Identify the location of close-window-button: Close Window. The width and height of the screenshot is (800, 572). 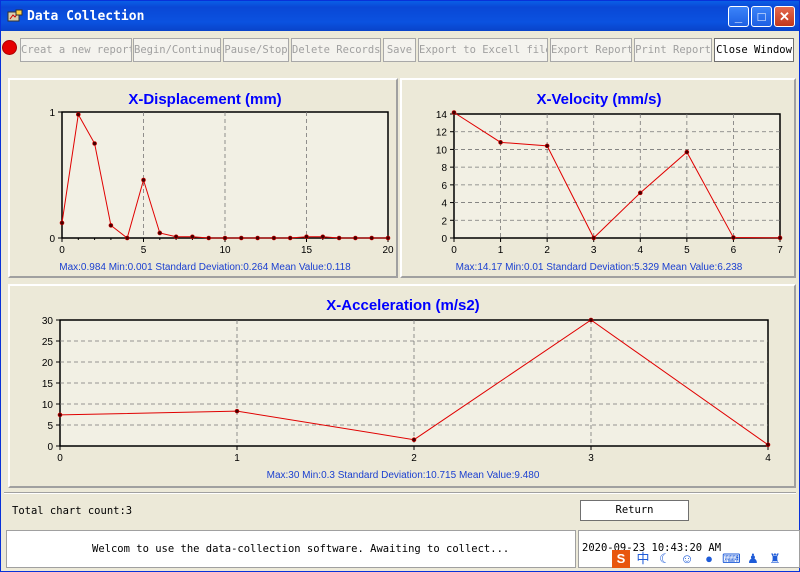
(754, 50).